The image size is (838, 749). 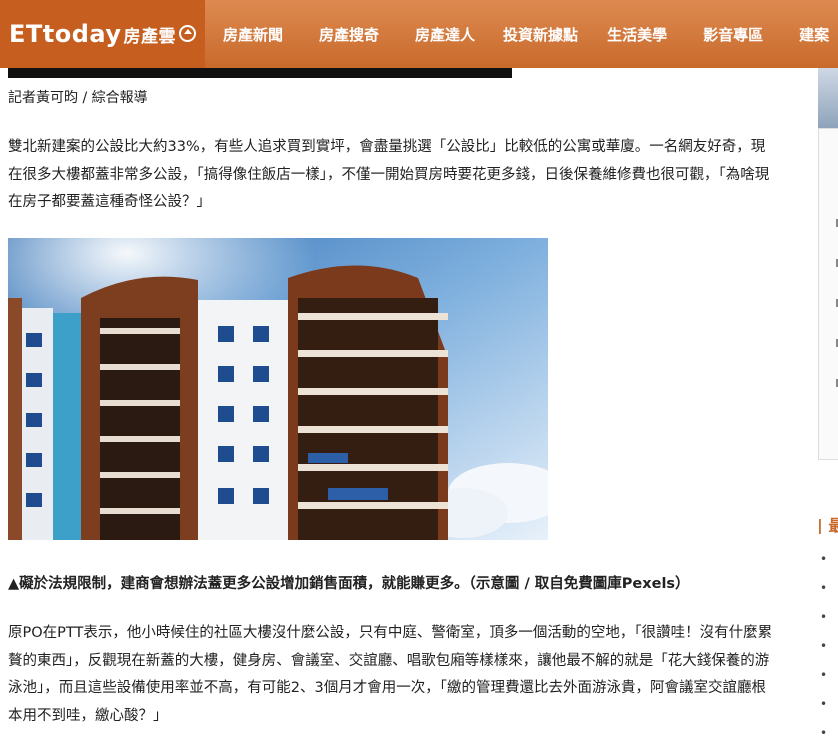 I want to click on sidebar-list: • • • • • • •, so click(x=828, y=646).